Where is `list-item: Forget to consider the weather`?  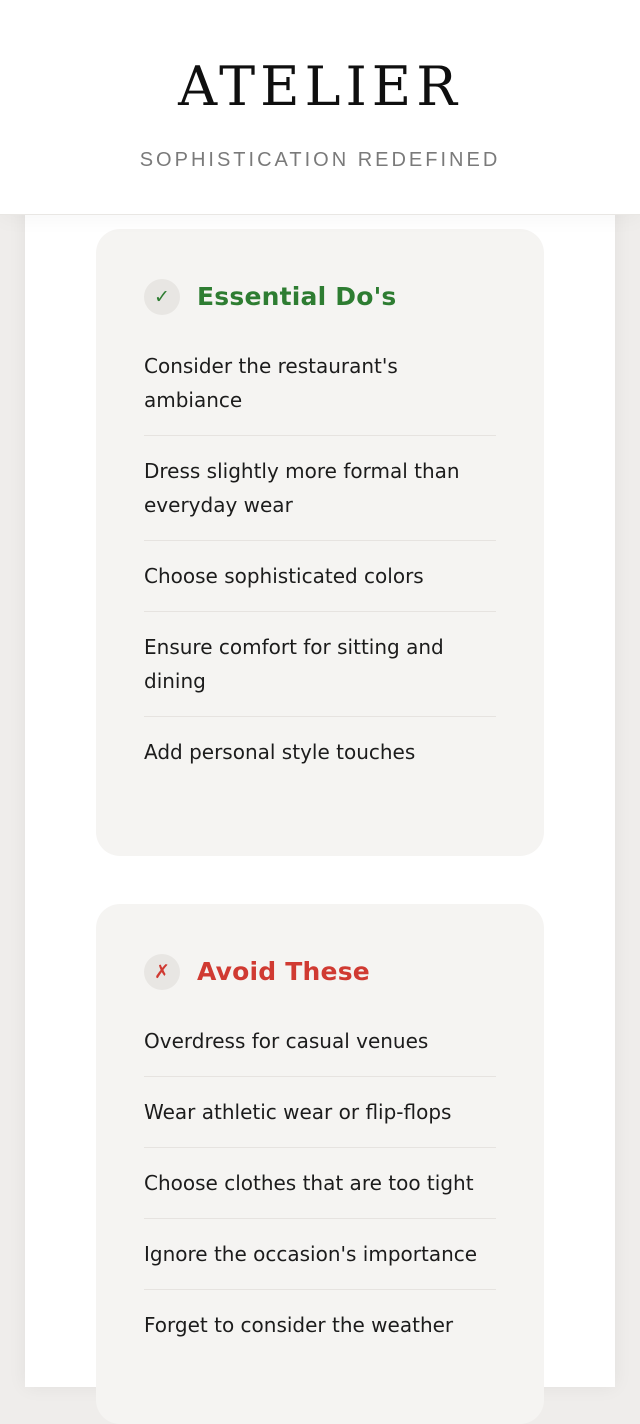 list-item: Forget to consider the weather is located at coordinates (299, 1325).